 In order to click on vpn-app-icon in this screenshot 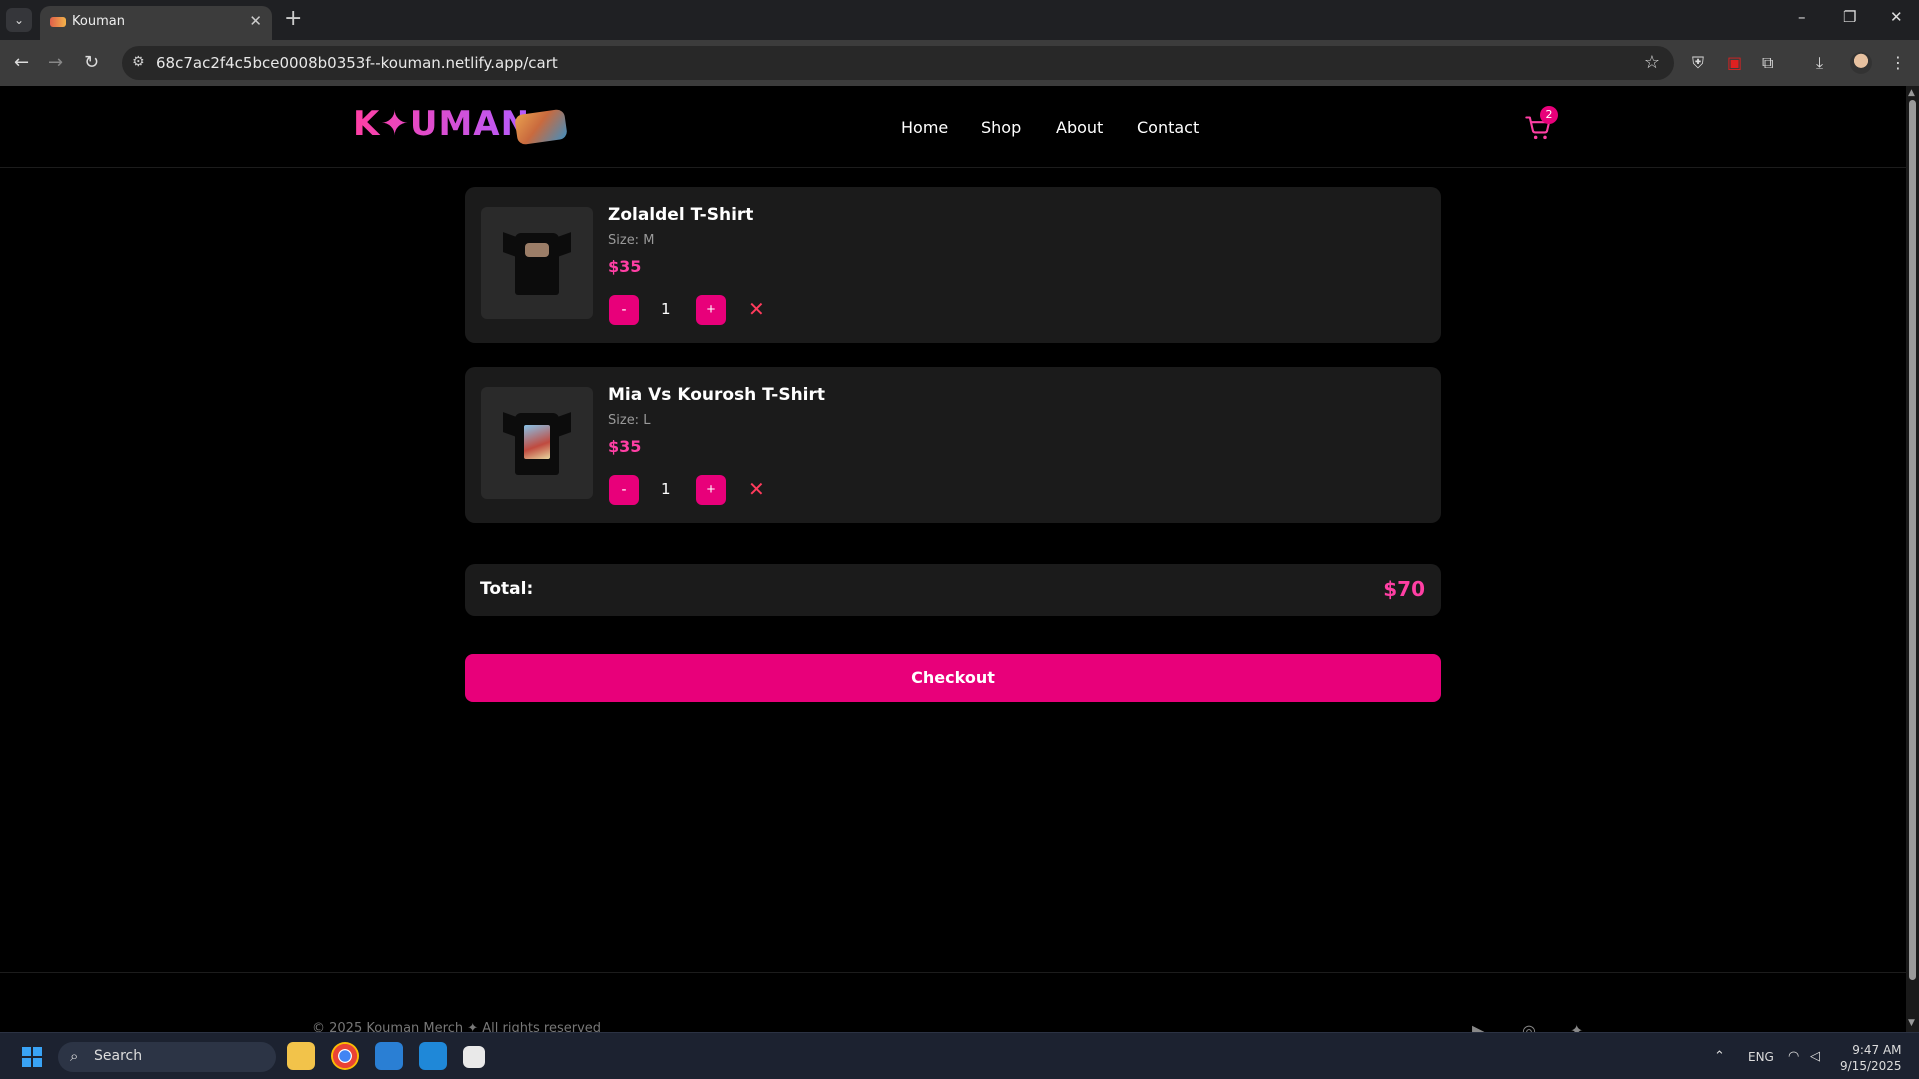, I will do `click(389, 1056)`.